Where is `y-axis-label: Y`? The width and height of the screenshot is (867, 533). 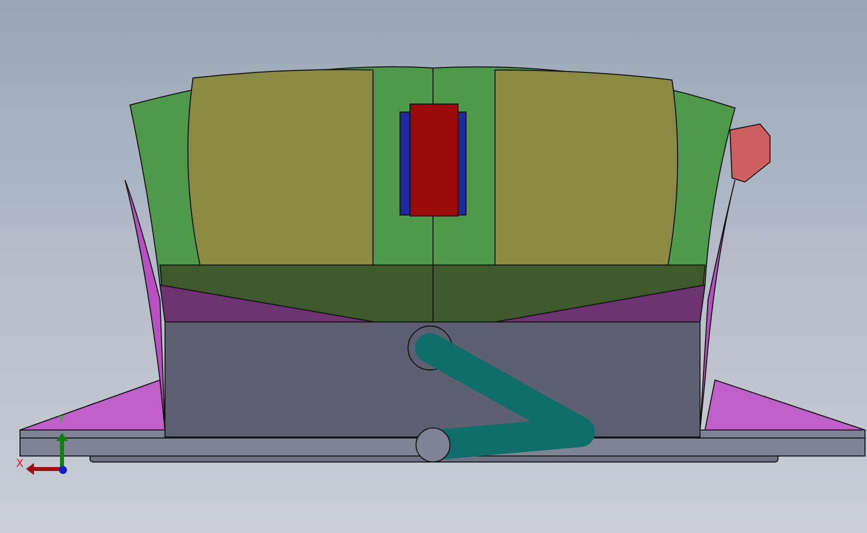 y-axis-label: Y is located at coordinates (61, 419).